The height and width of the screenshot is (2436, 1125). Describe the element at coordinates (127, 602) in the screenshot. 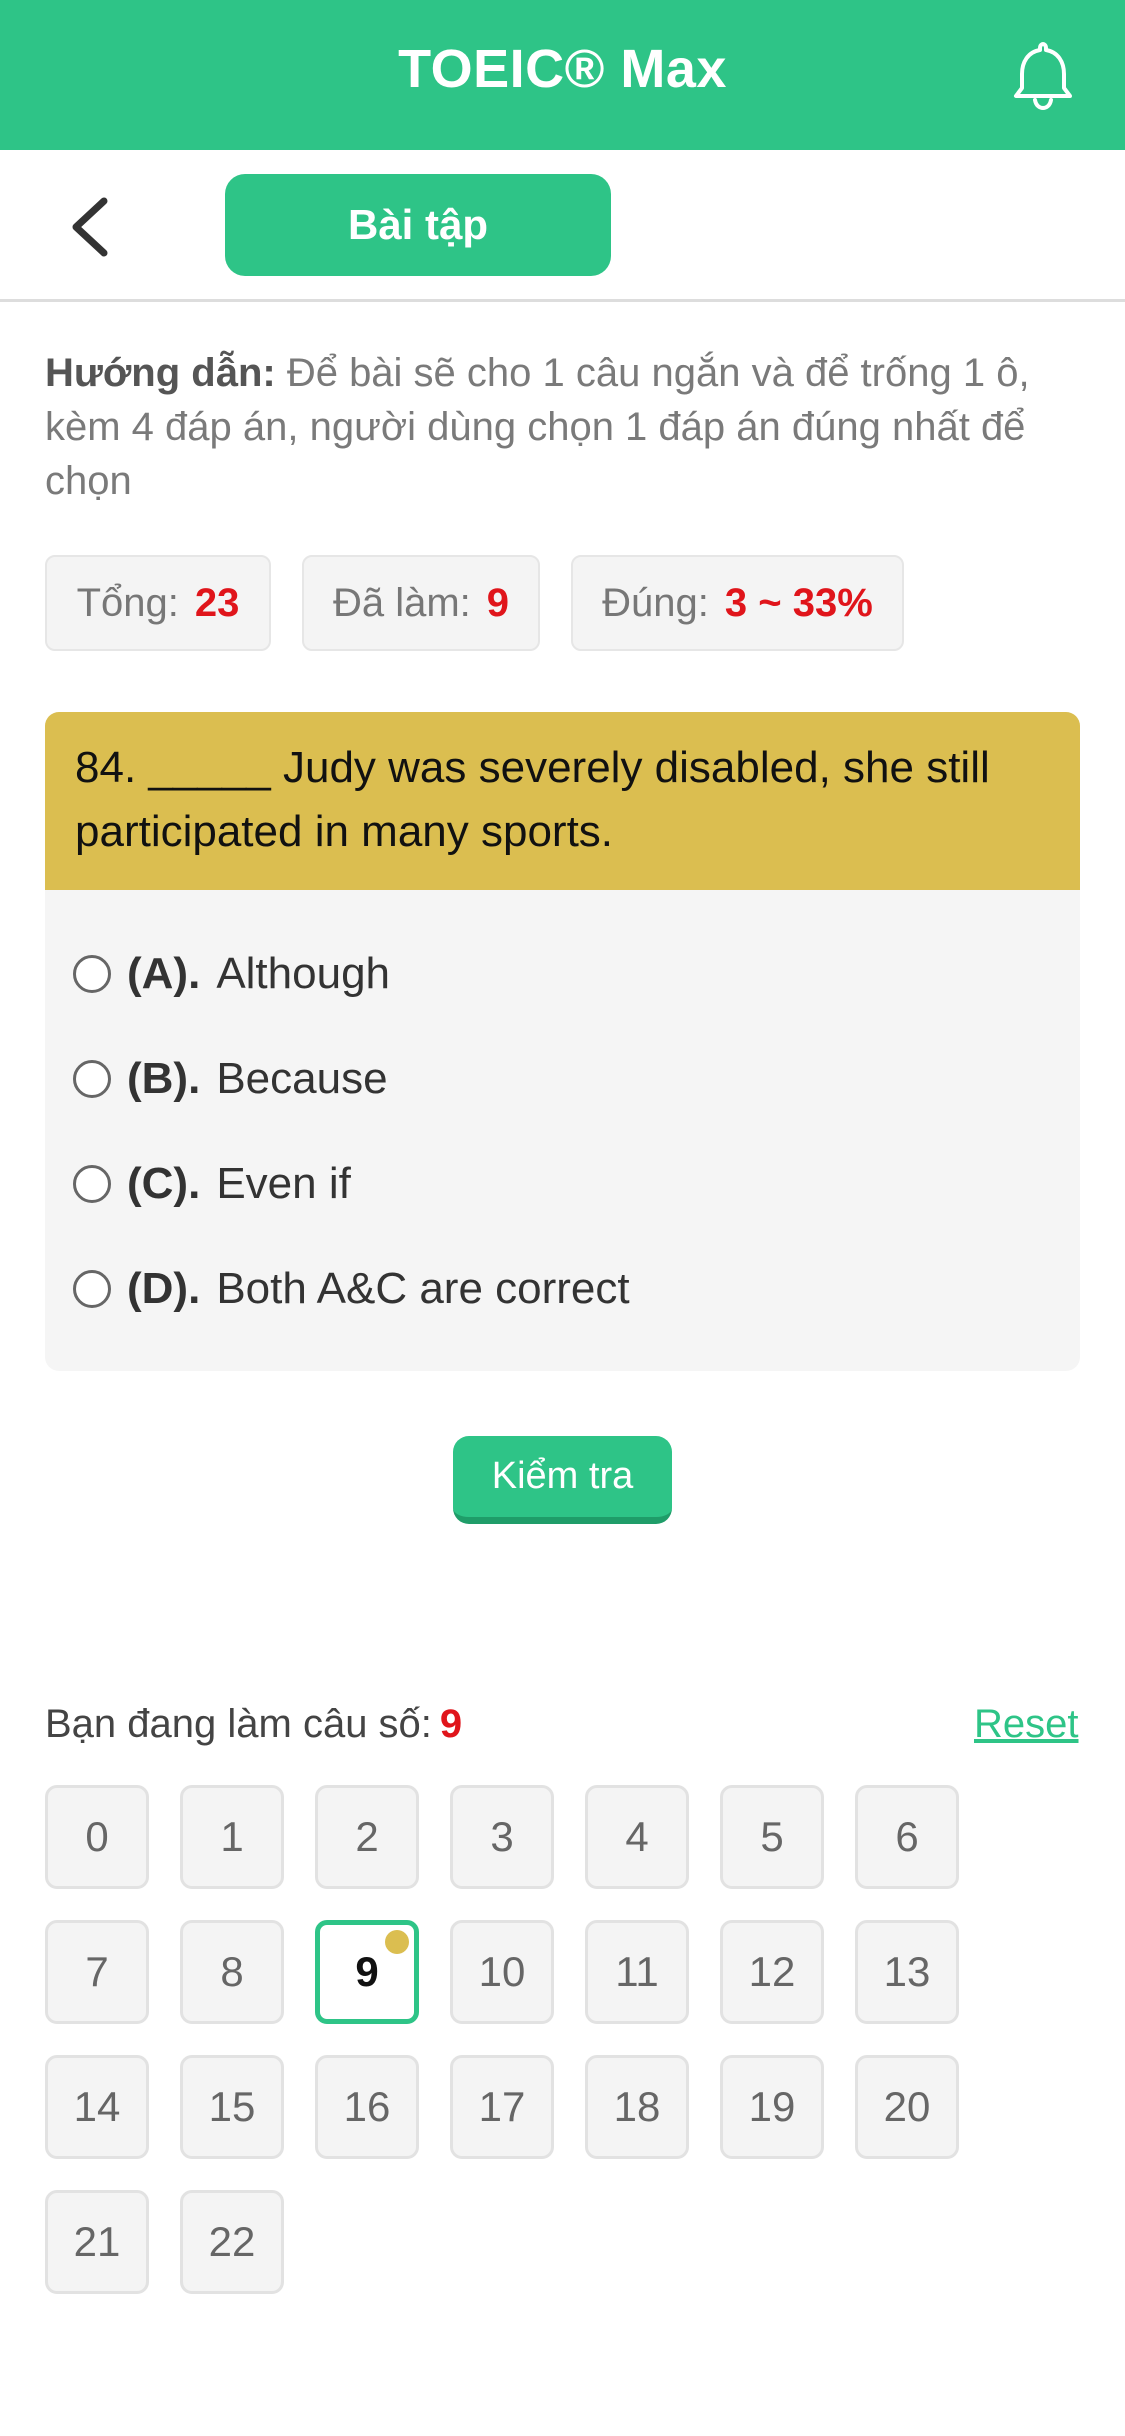

I see `stat-total-label: Tổng:` at that location.